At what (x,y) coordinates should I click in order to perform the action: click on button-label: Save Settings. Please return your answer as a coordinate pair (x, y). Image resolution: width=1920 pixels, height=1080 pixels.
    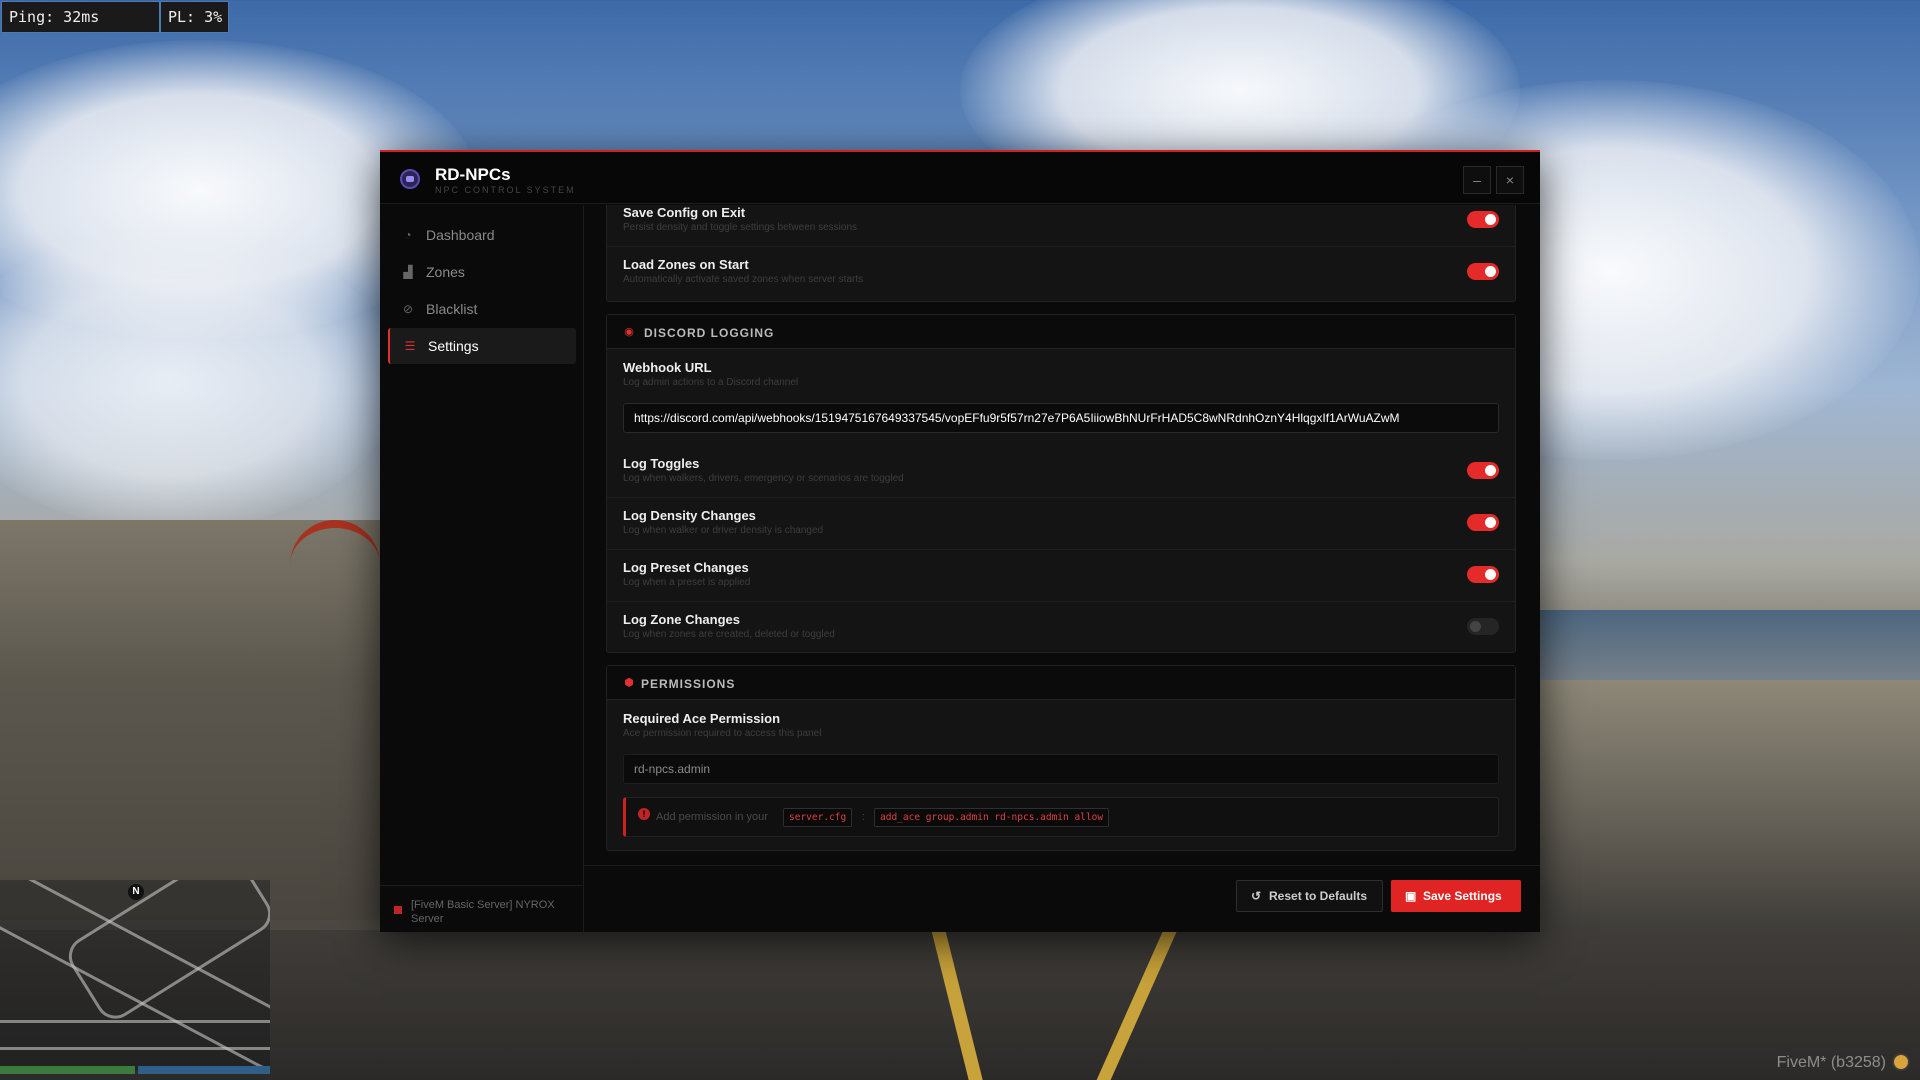
    Looking at the image, I should click on (1462, 896).